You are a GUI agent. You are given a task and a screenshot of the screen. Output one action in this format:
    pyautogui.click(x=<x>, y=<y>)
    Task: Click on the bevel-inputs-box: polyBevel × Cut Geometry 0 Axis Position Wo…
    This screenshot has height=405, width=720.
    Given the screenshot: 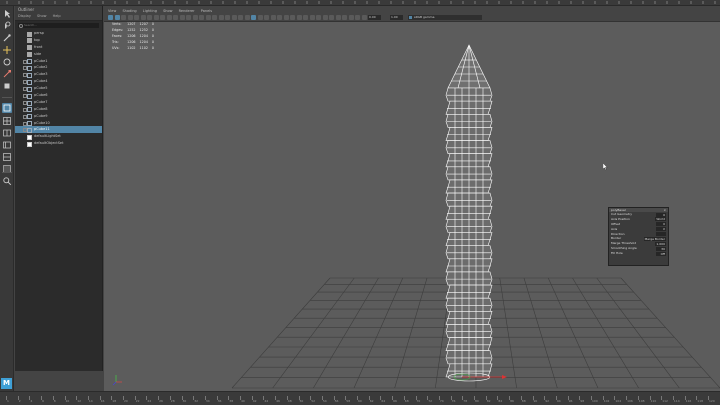 What is the action you would take?
    pyautogui.click(x=638, y=236)
    